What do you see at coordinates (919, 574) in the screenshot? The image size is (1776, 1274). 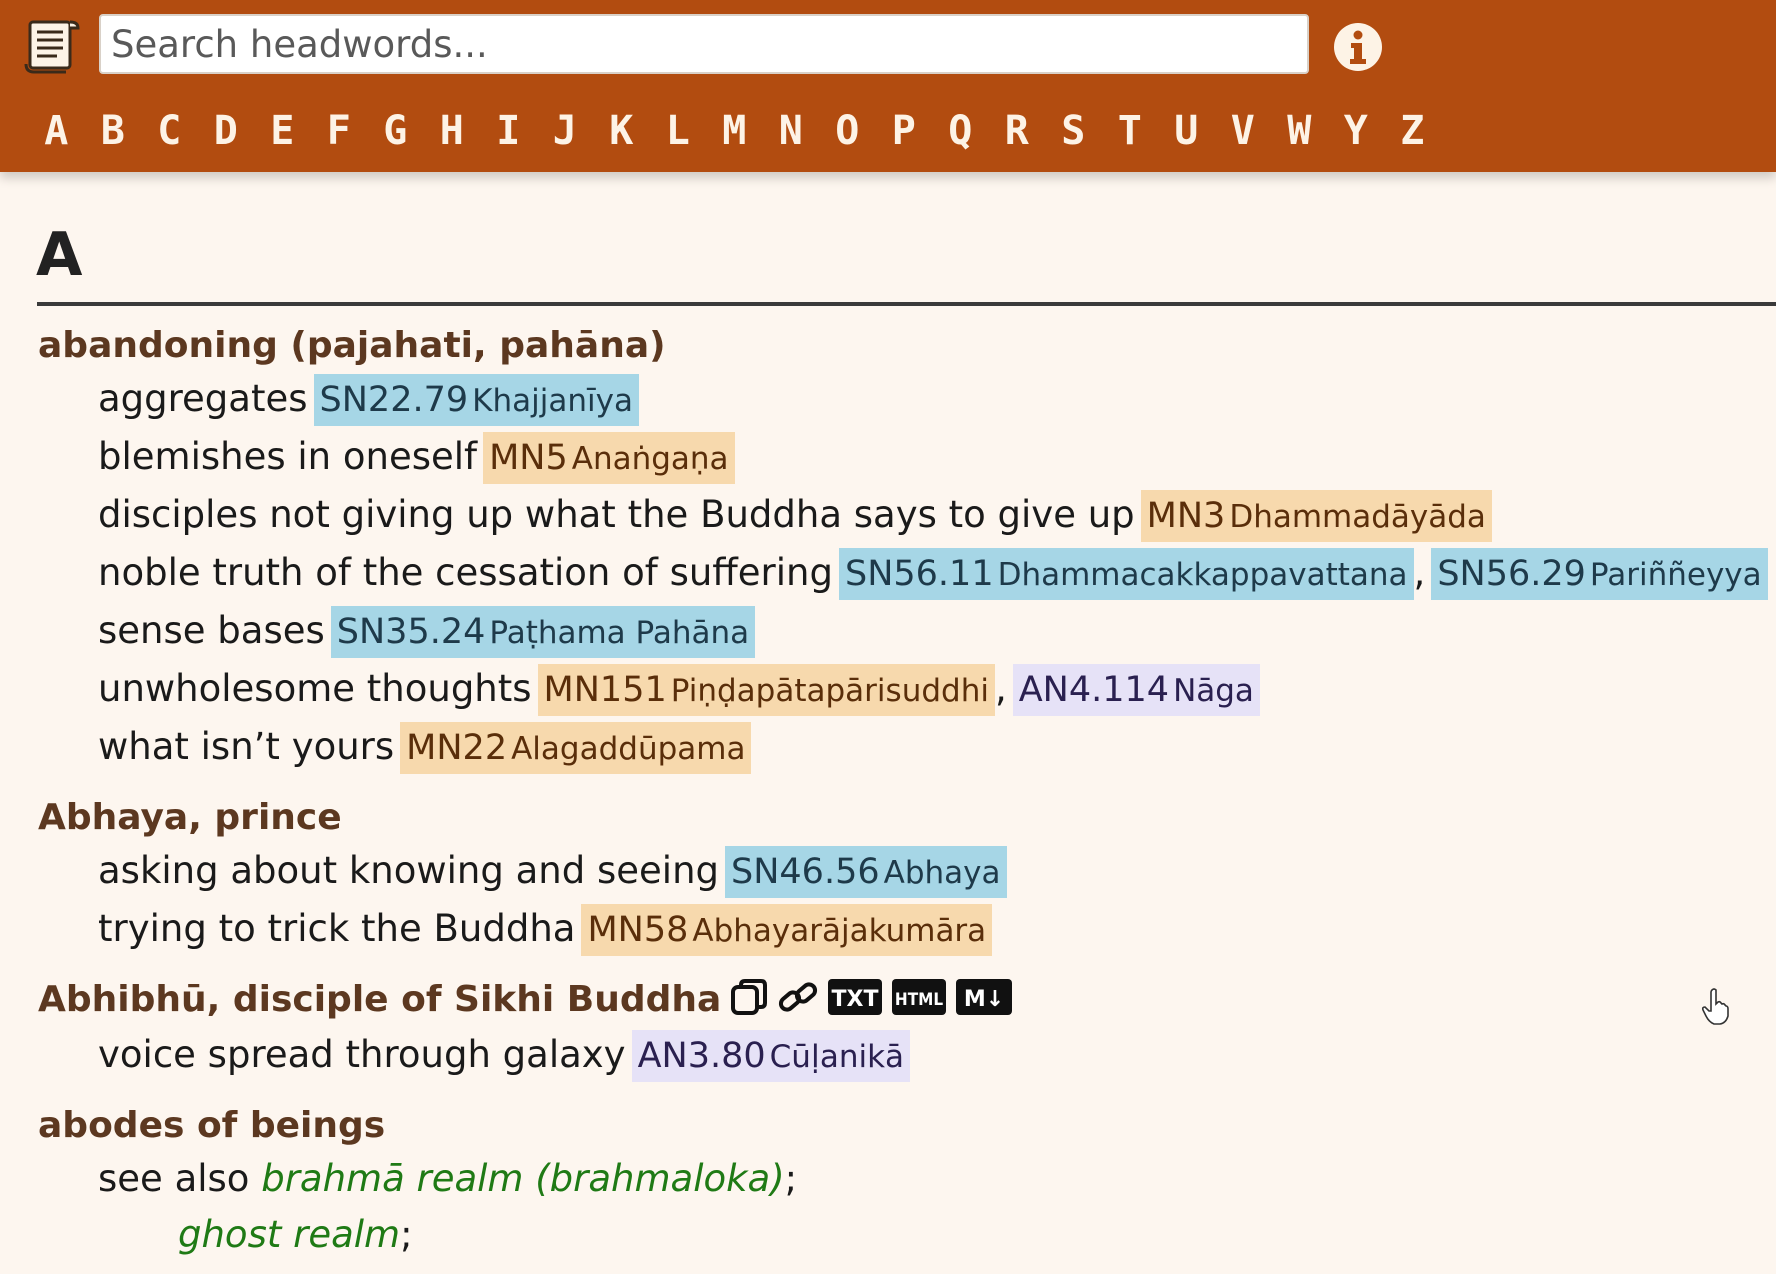 I see `sutta-code: SN56.11` at bounding box center [919, 574].